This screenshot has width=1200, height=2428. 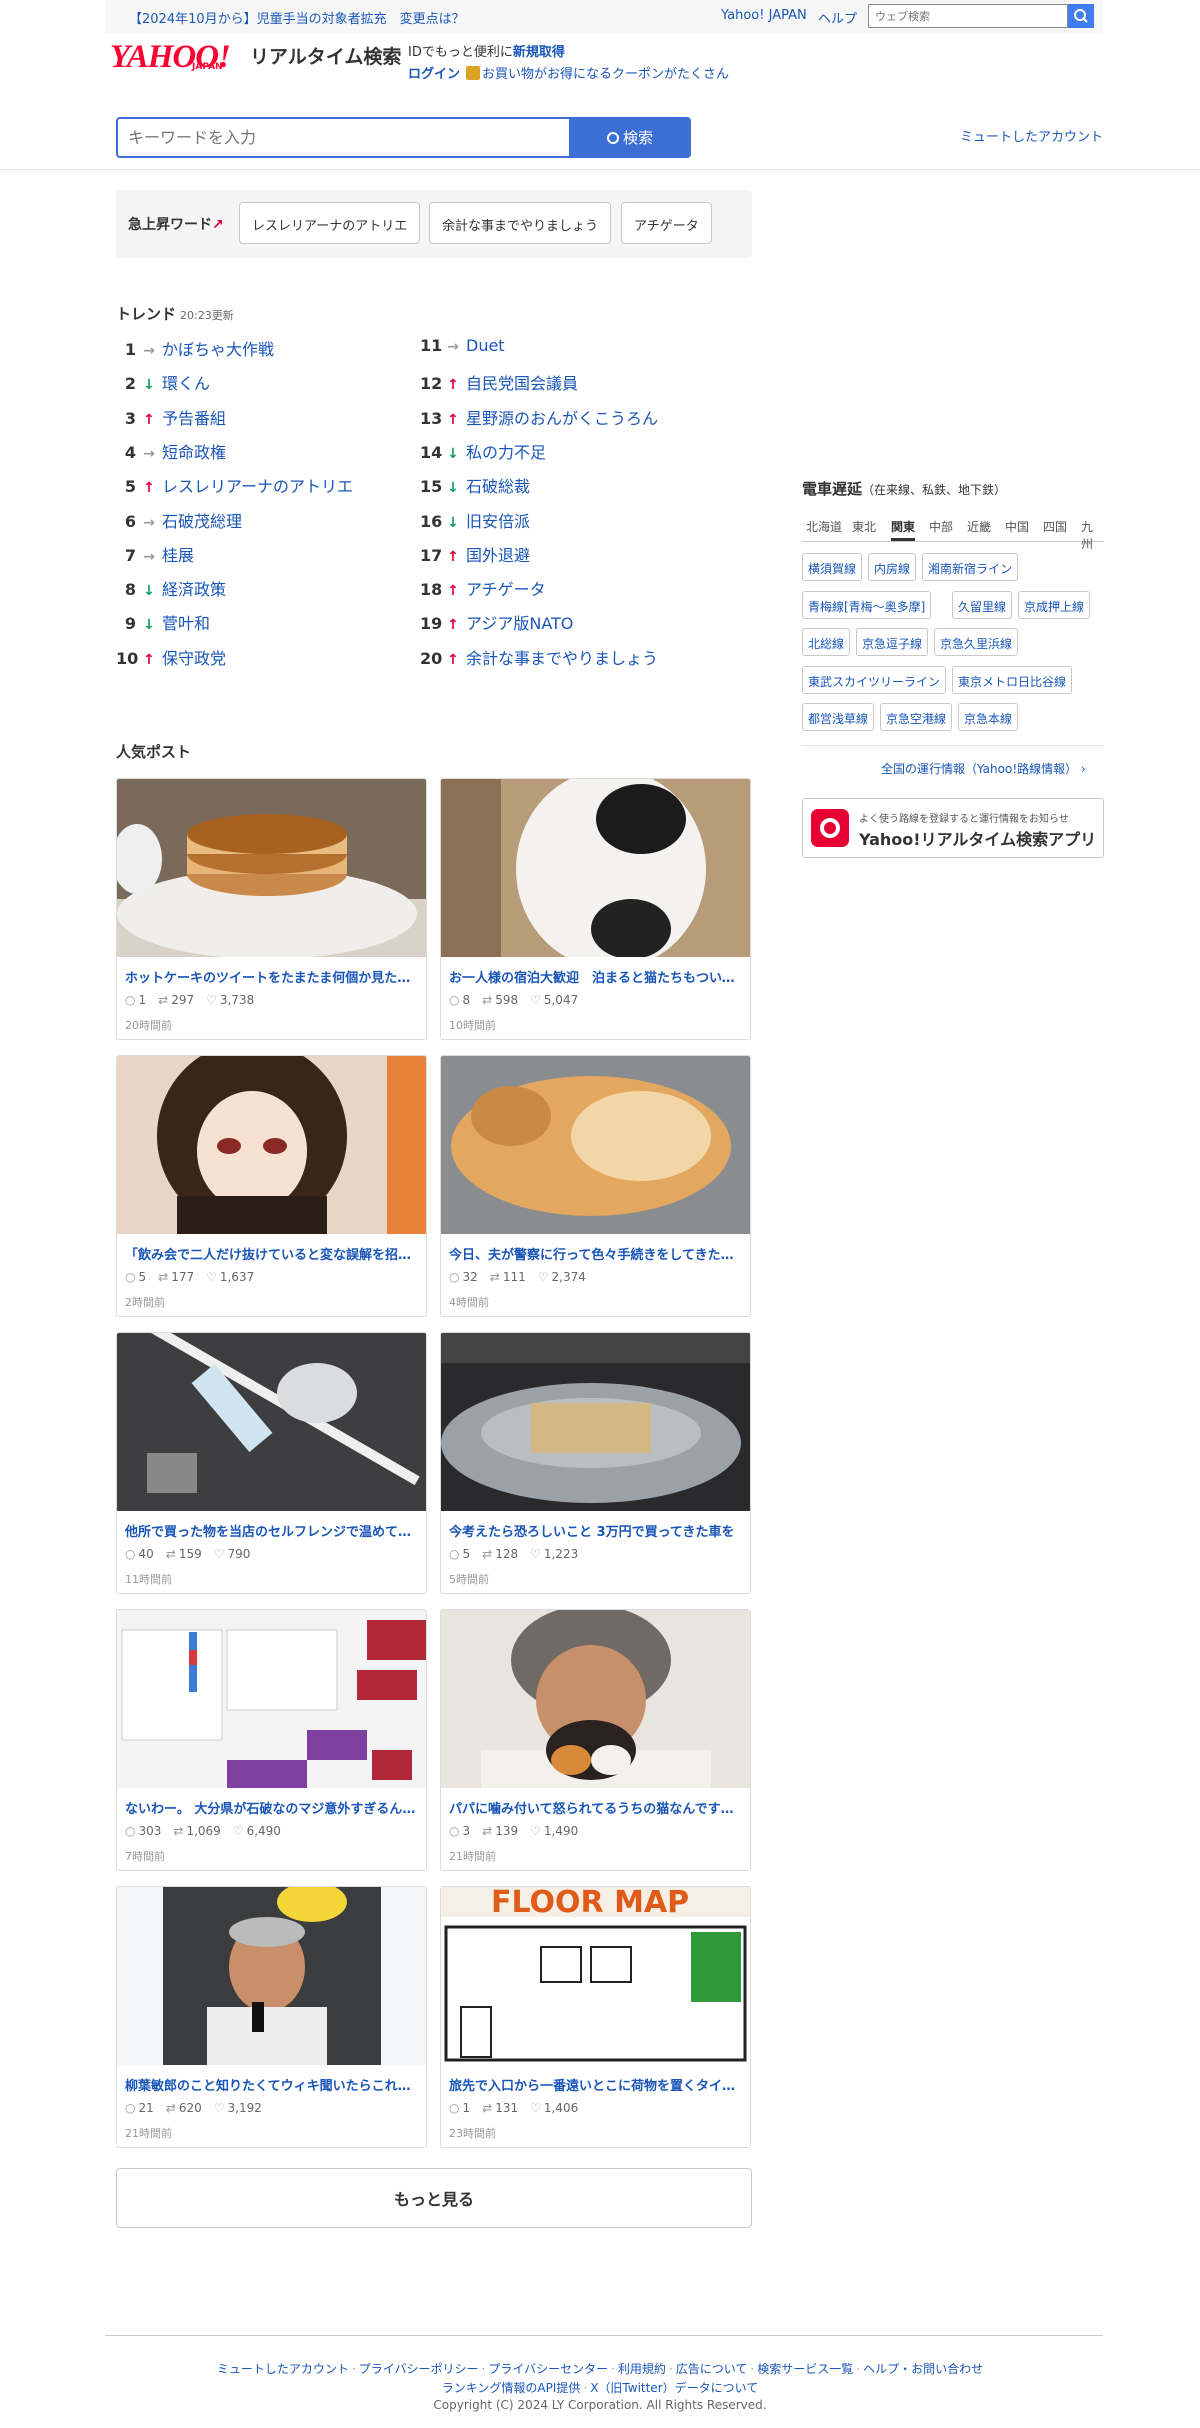 What do you see at coordinates (500, 2108) in the screenshot?
I see `post-reposts: ⇄ 131` at bounding box center [500, 2108].